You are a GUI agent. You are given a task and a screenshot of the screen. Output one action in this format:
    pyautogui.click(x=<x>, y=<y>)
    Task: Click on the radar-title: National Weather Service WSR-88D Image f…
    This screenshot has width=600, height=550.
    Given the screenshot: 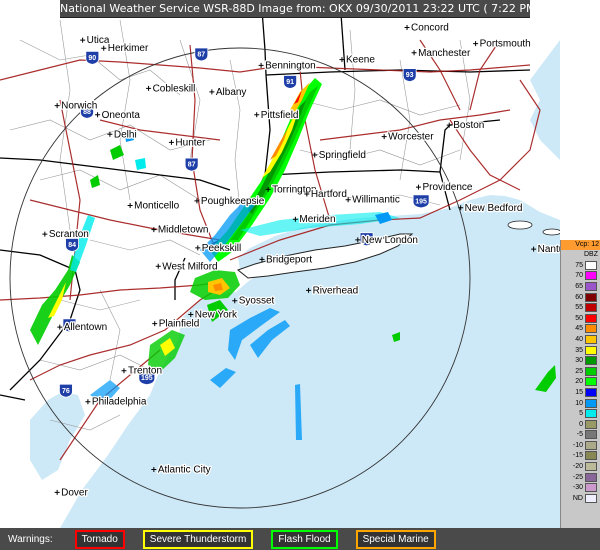 What is the action you would take?
    pyautogui.click(x=295, y=8)
    